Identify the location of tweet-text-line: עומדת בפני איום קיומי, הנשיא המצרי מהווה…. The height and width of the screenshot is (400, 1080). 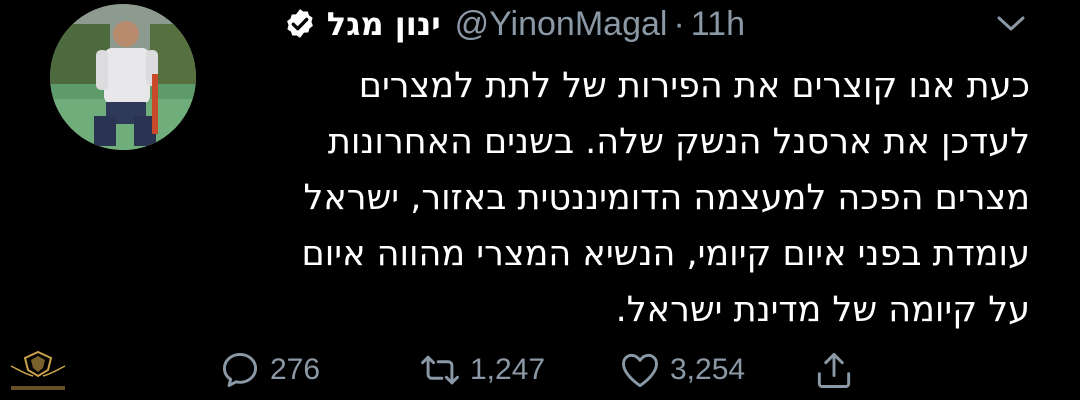
(666, 254).